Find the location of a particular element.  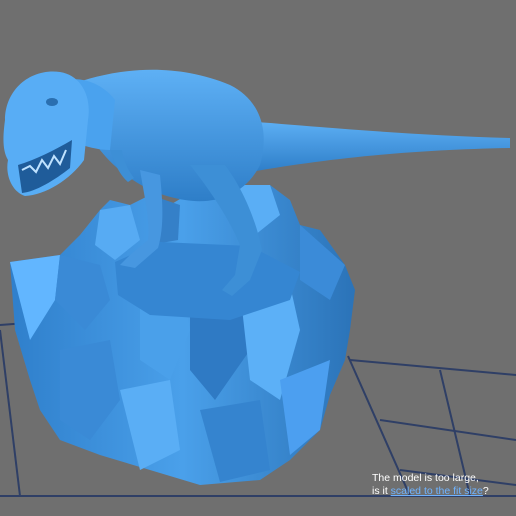

notice-line-2-prefix: is it is located at coordinates (381, 491).